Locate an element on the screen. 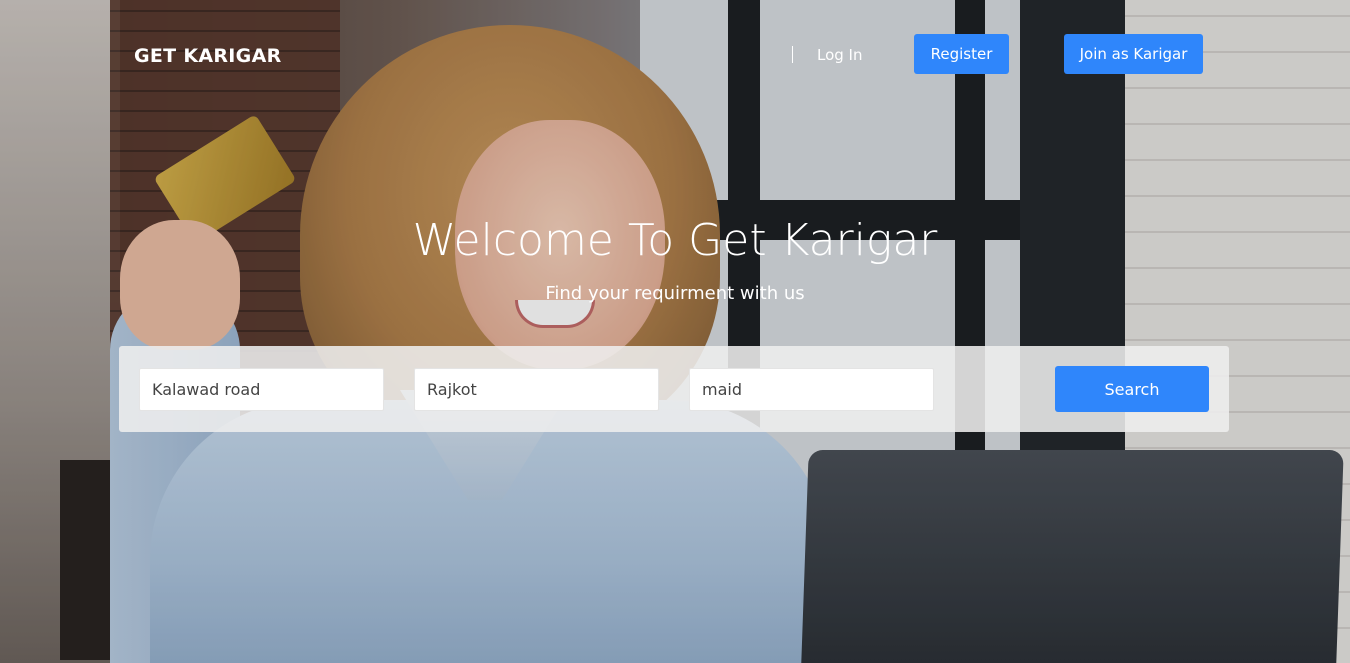  join-as-karigar-button: Join as Karigar is located at coordinates (1133, 54).